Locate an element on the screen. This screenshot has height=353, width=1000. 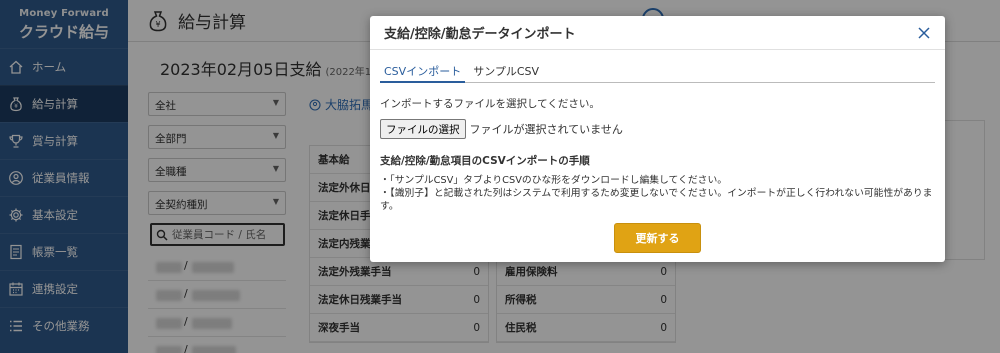
procedure-title: 支給/控除/勤怠項目のCSVインポートの手順 is located at coordinates (485, 161).